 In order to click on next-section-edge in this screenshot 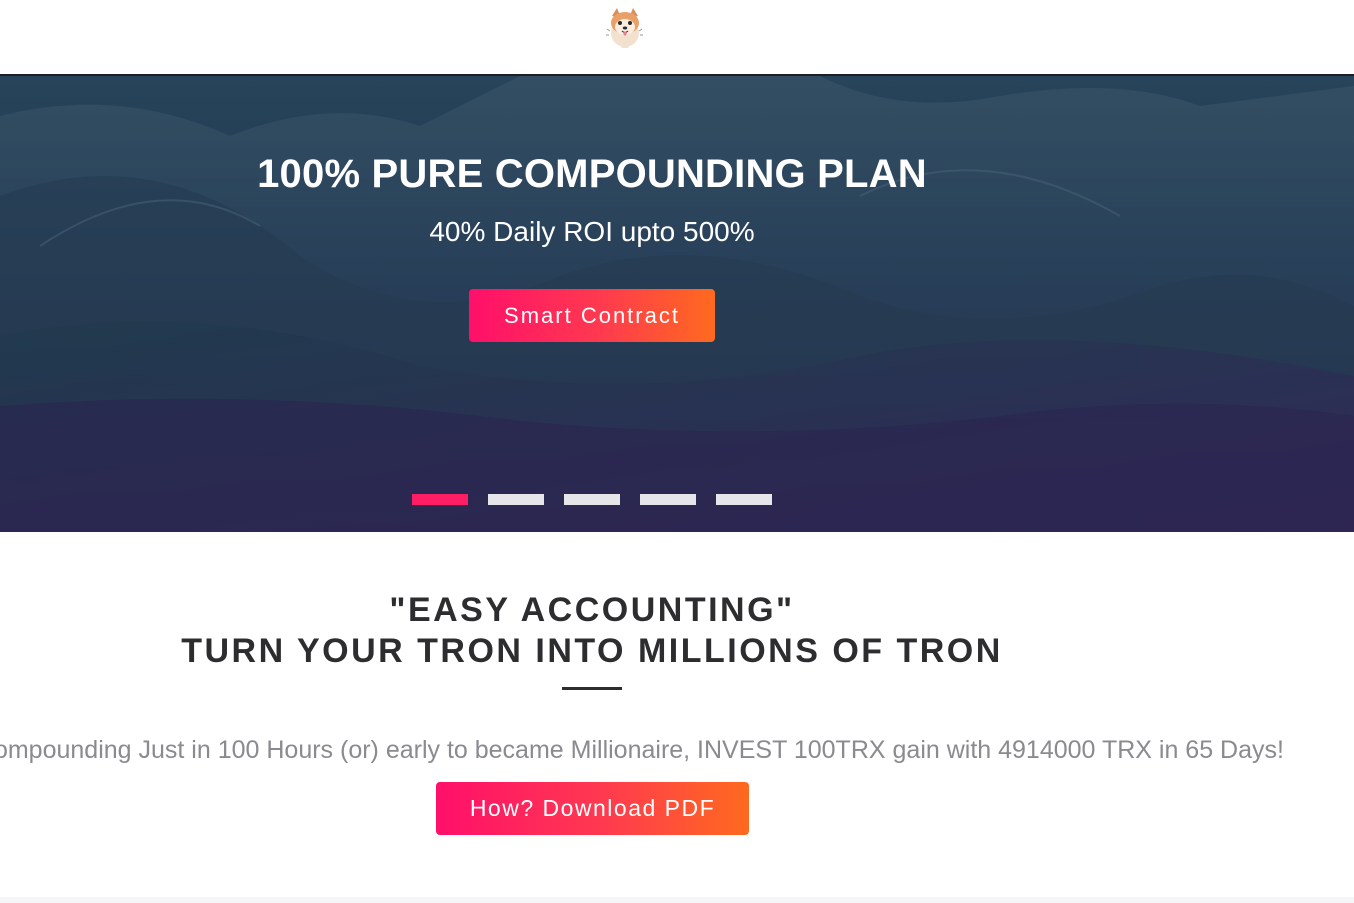, I will do `click(677, 900)`.